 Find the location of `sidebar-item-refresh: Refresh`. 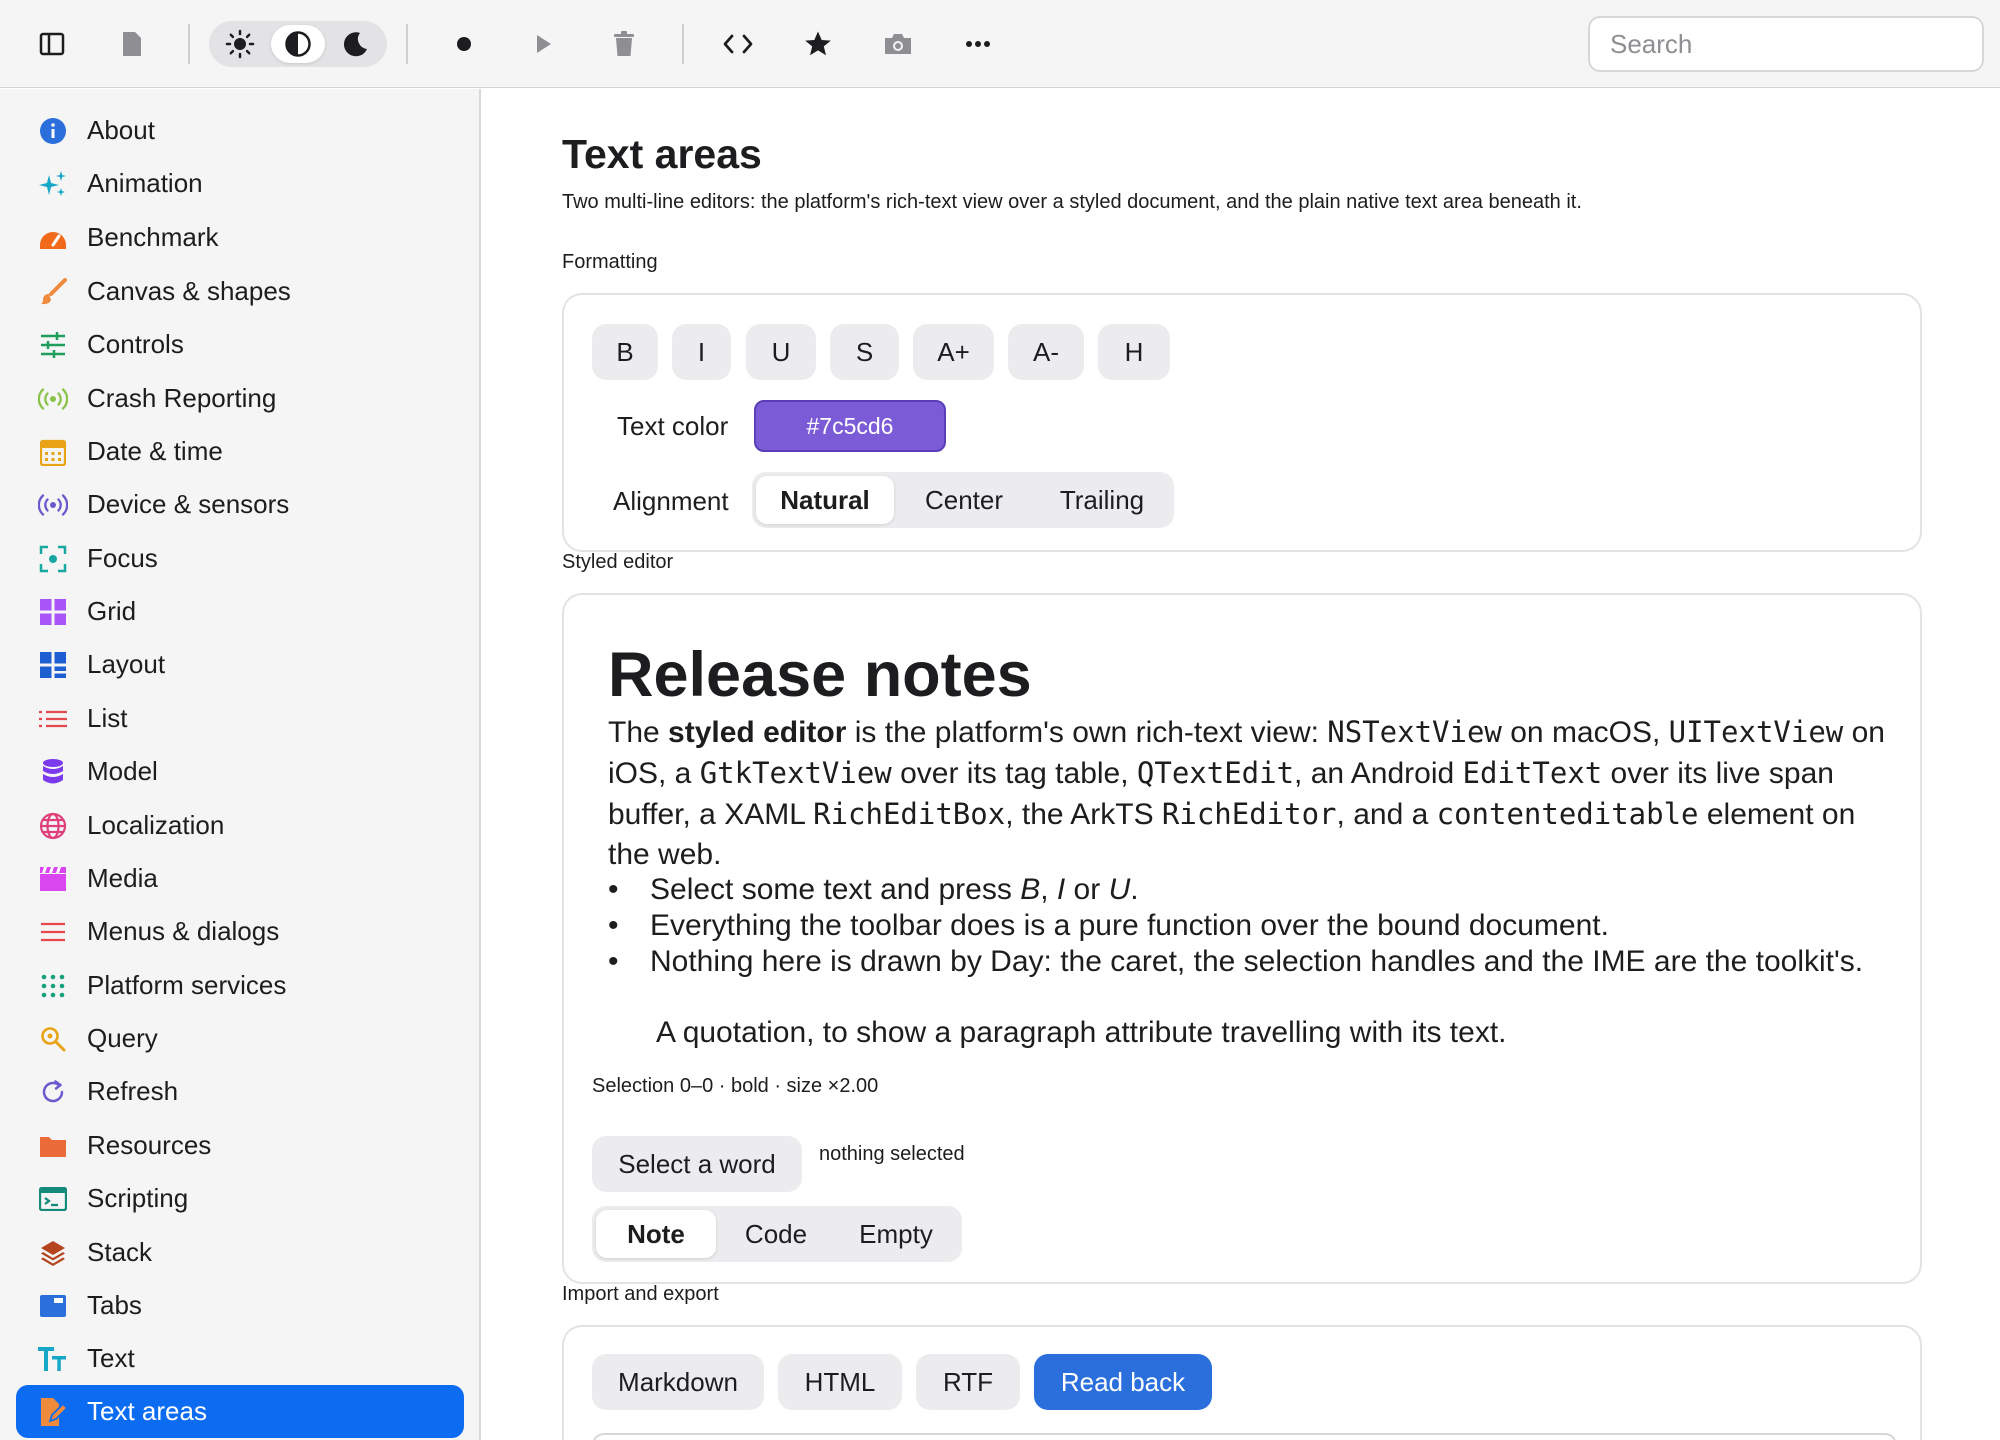

sidebar-item-refresh: Refresh is located at coordinates (240, 1091).